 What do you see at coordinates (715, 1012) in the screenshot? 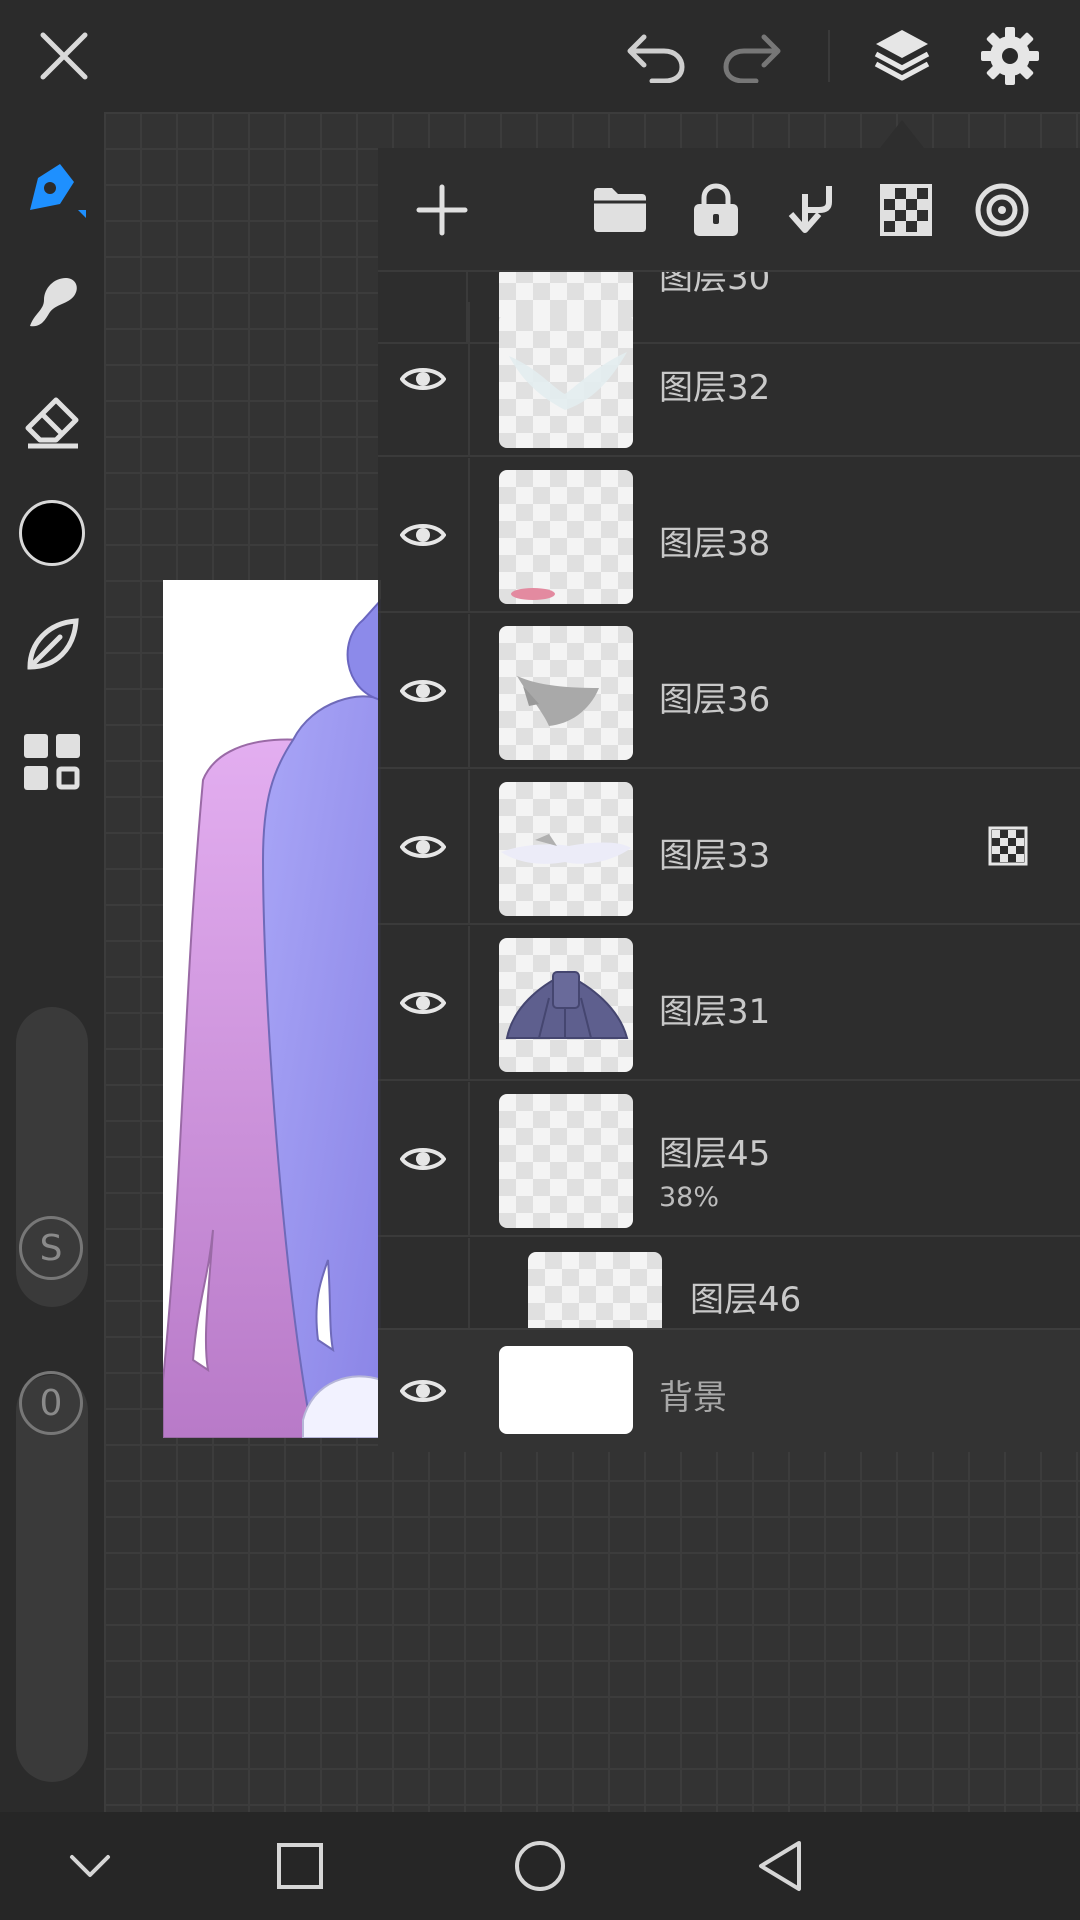
I see `layer-name: 图层31` at bounding box center [715, 1012].